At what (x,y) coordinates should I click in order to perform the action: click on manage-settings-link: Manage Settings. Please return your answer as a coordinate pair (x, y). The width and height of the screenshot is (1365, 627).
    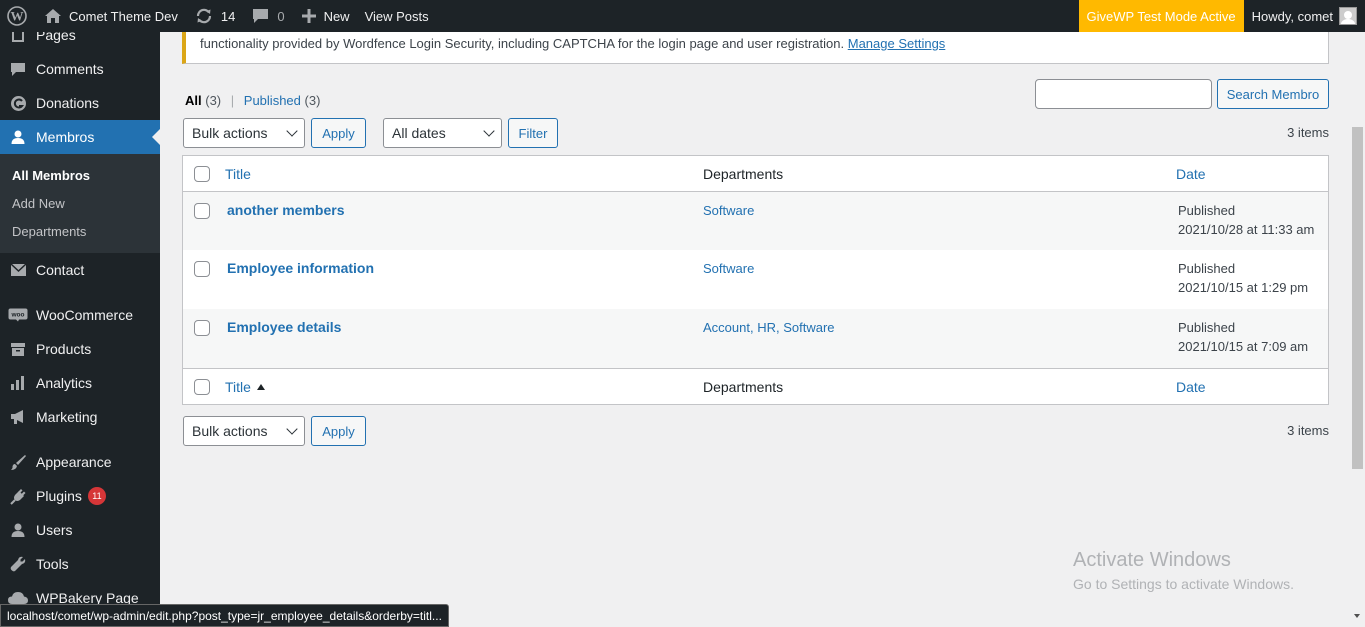
    Looking at the image, I should click on (897, 43).